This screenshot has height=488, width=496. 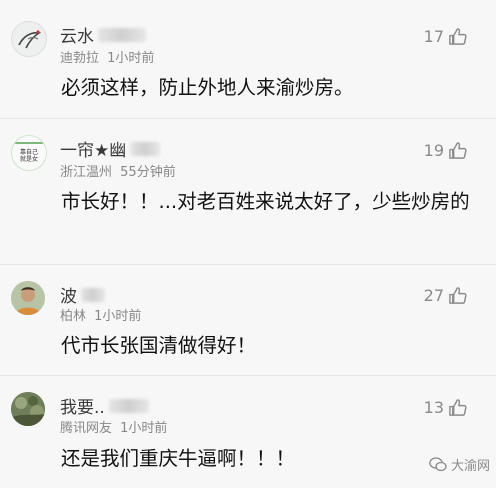 I want to click on comment-meta: 柏林 1小时前, so click(x=100, y=314).